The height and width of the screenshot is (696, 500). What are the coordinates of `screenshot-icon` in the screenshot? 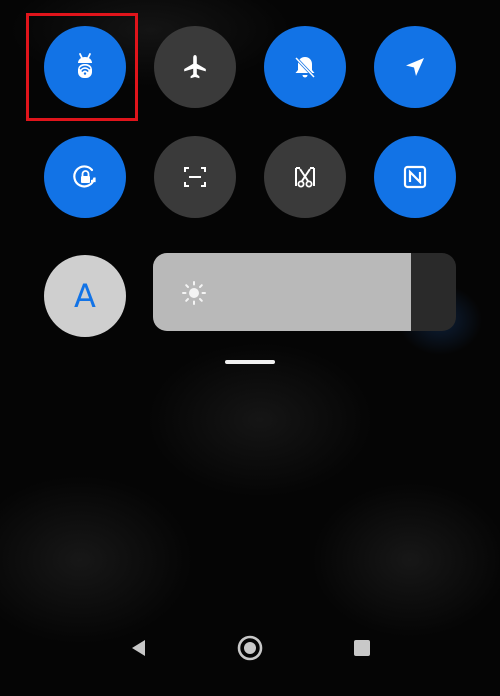 It's located at (195, 177).